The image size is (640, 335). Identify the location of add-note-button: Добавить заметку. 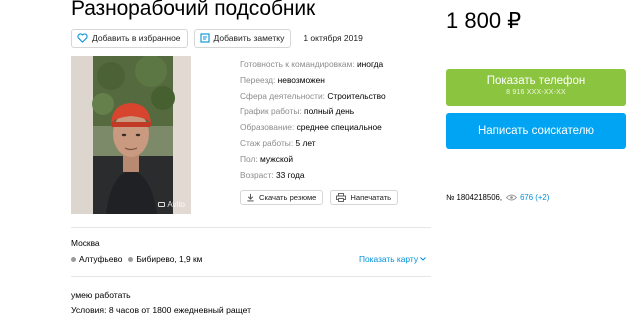
(242, 38).